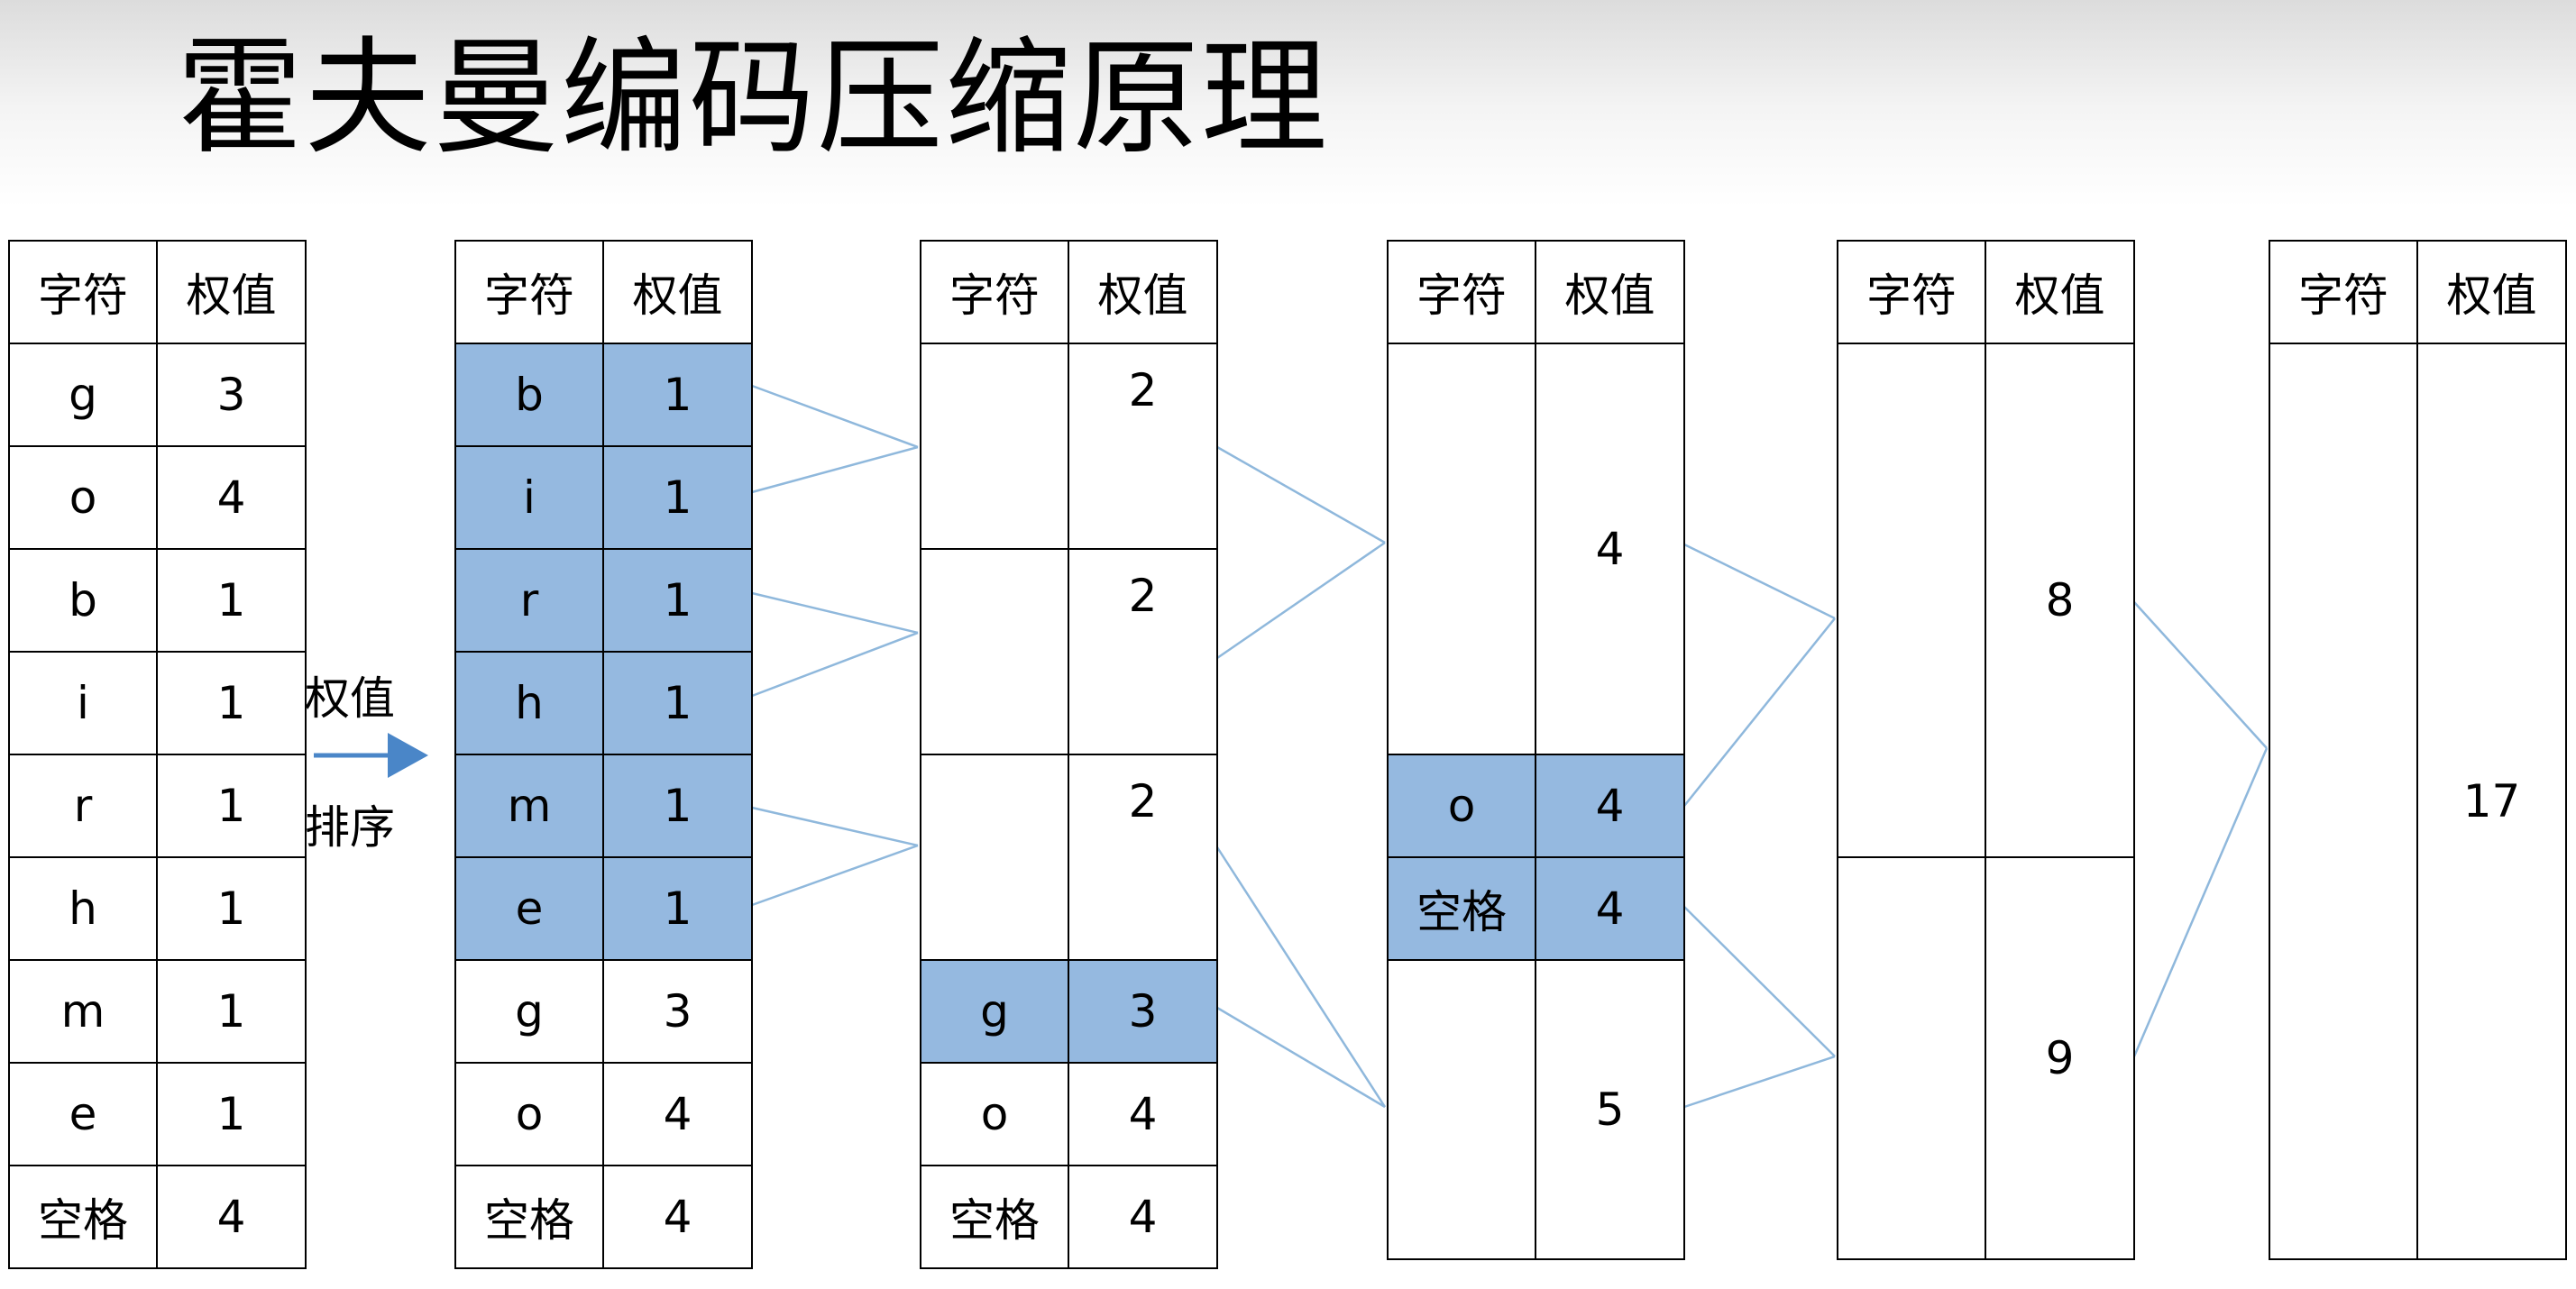  What do you see at coordinates (350, 698) in the screenshot?
I see `arrow-label-top: 权值` at bounding box center [350, 698].